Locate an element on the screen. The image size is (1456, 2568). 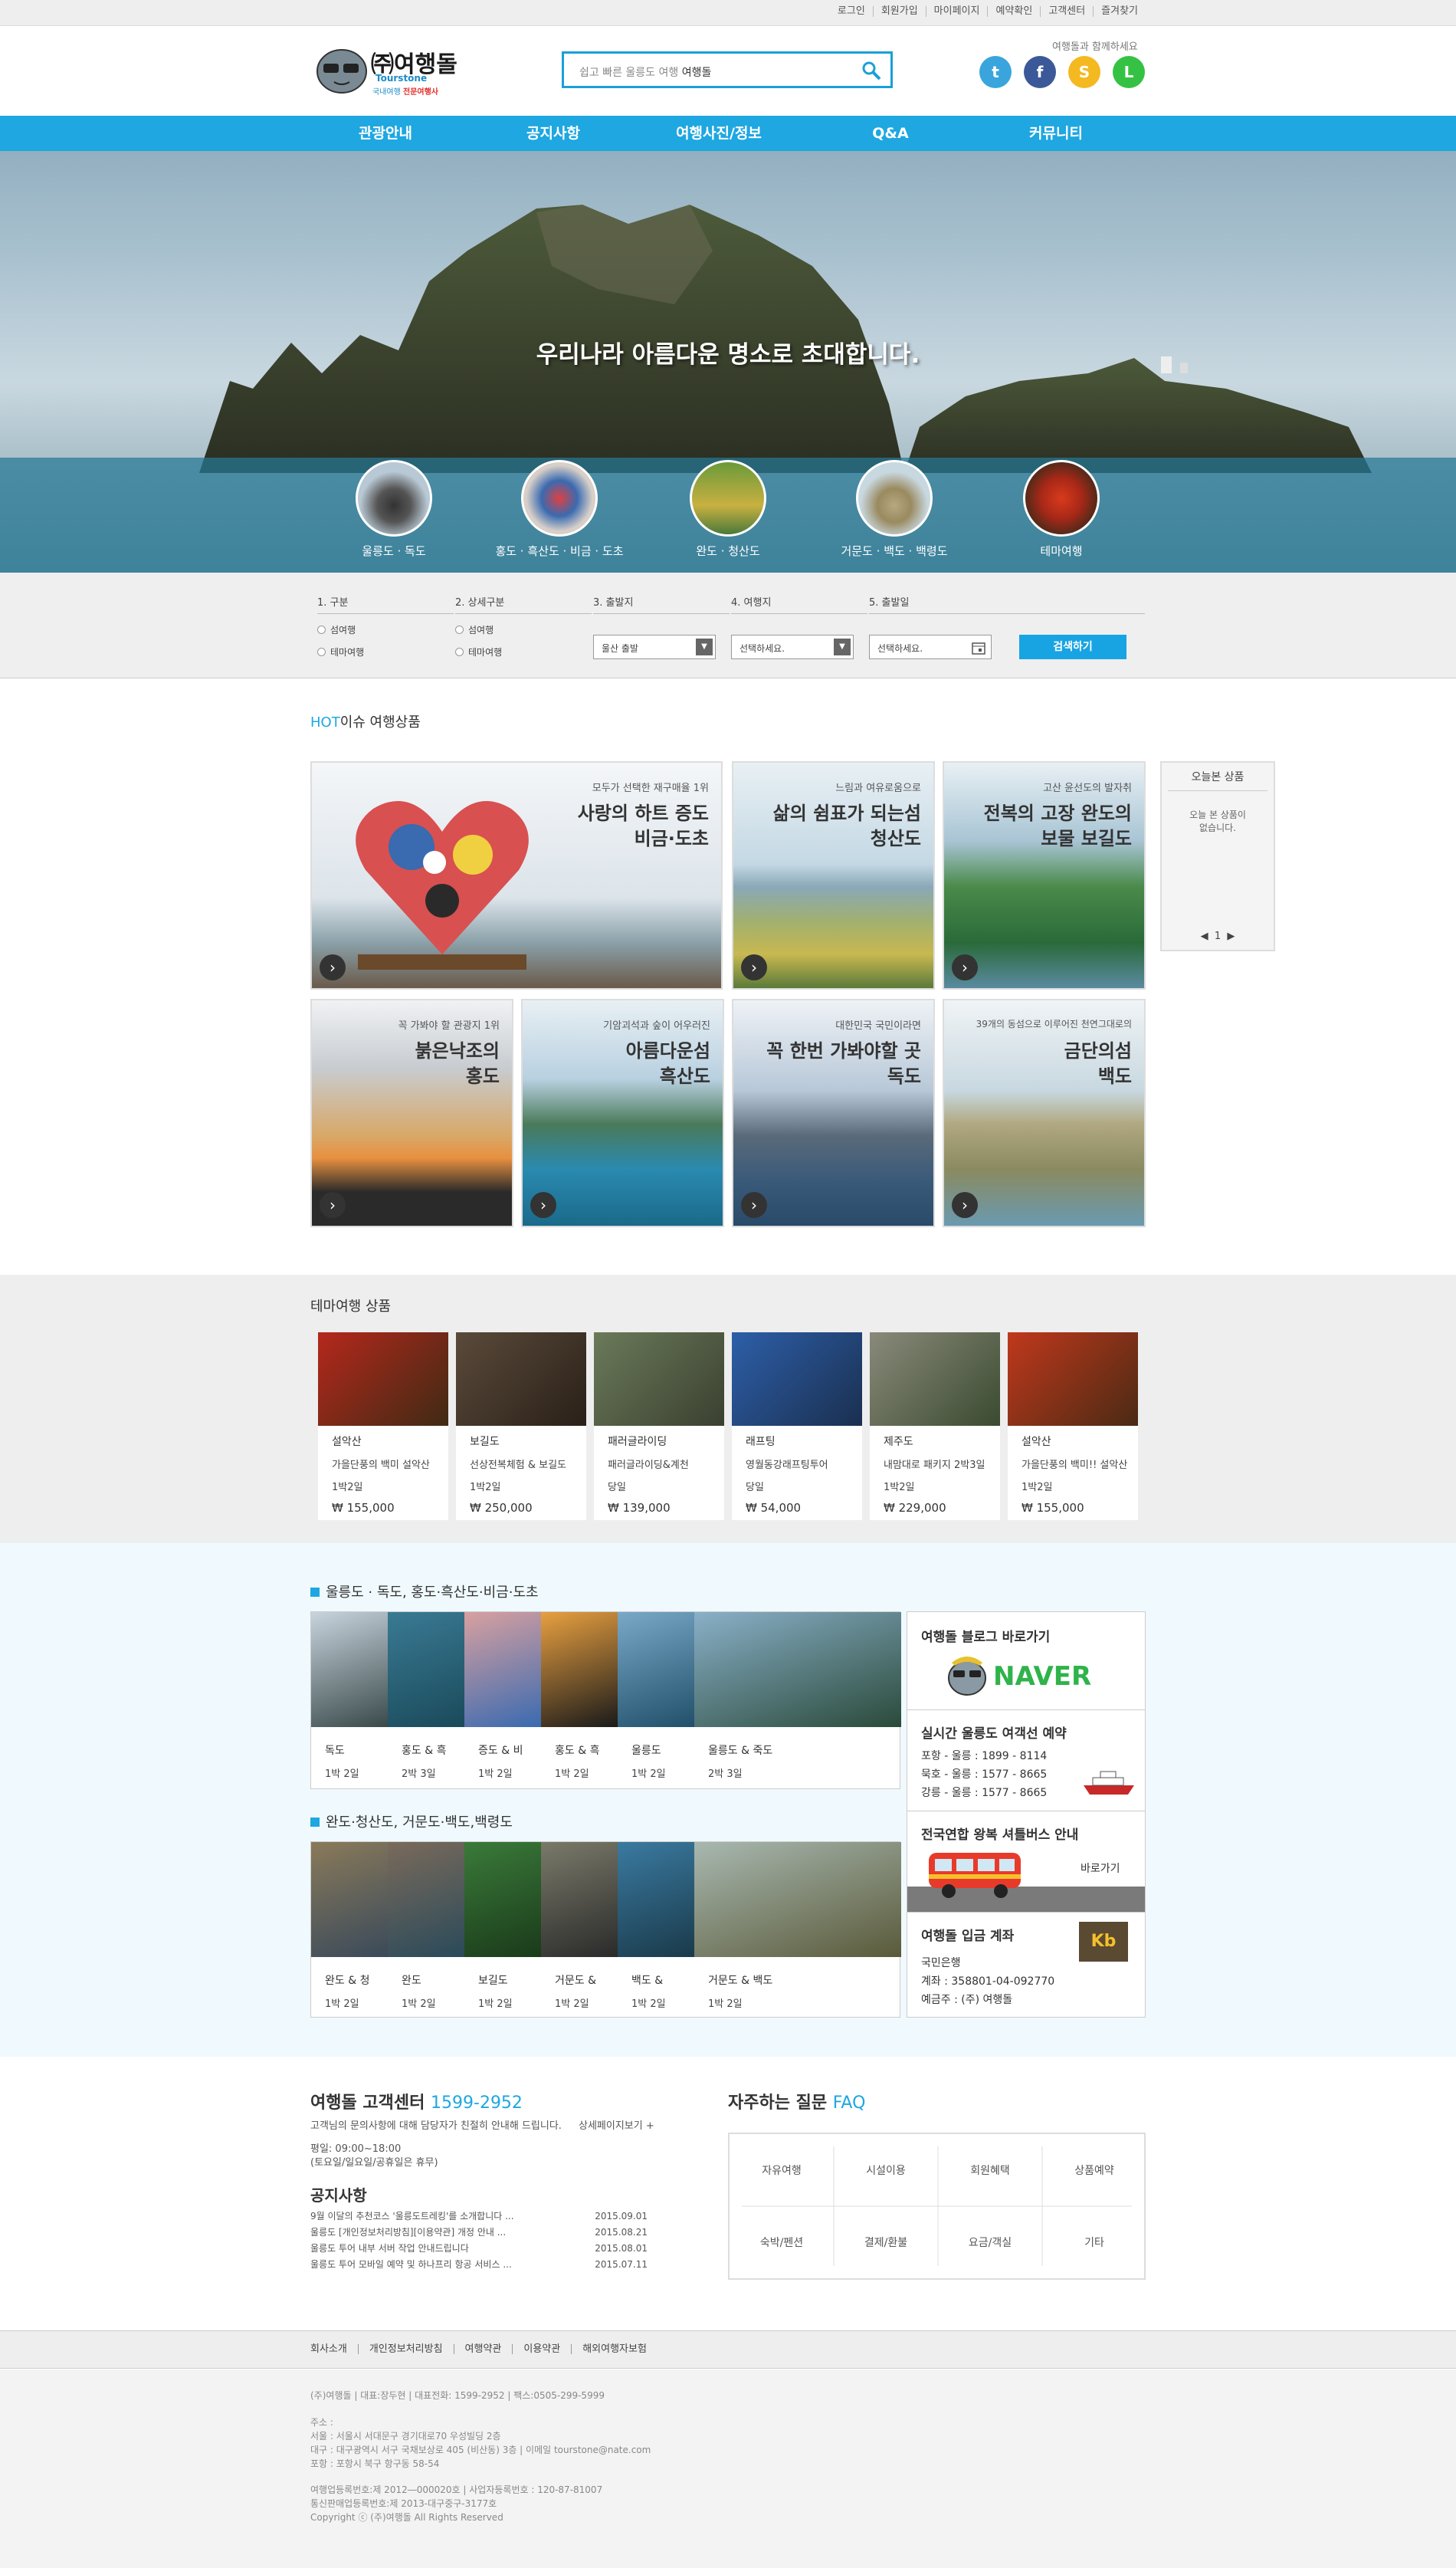
region-tour-name: 거문도 & 백도 is located at coordinates (740, 1980).